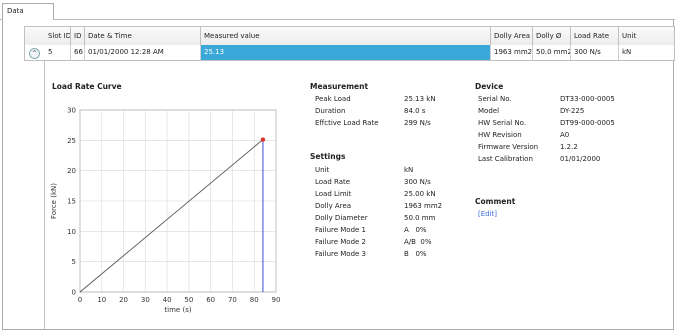 This screenshot has height=331, width=675. Describe the element at coordinates (415, 254) in the screenshot. I see `failure-mode-3-value: B 0%` at that location.